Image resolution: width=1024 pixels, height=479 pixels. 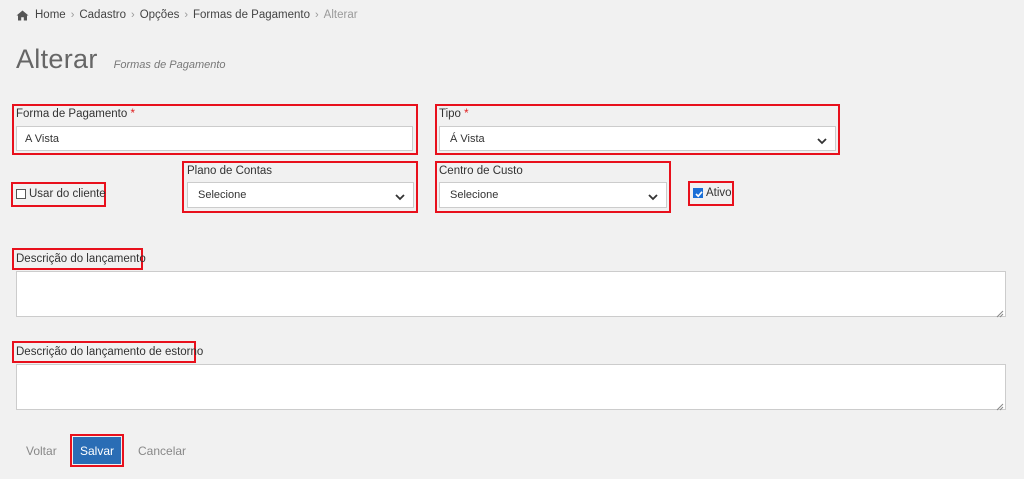 What do you see at coordinates (637, 138) in the screenshot?
I see `tipo-select: Á Vista` at bounding box center [637, 138].